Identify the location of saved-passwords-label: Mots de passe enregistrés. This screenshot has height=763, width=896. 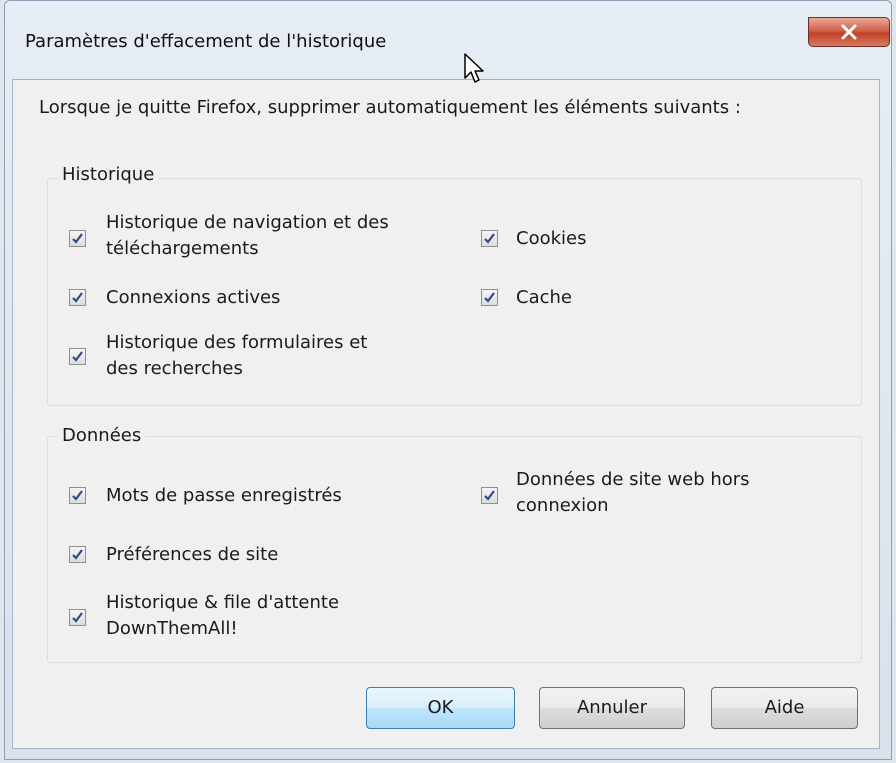
(224, 495).